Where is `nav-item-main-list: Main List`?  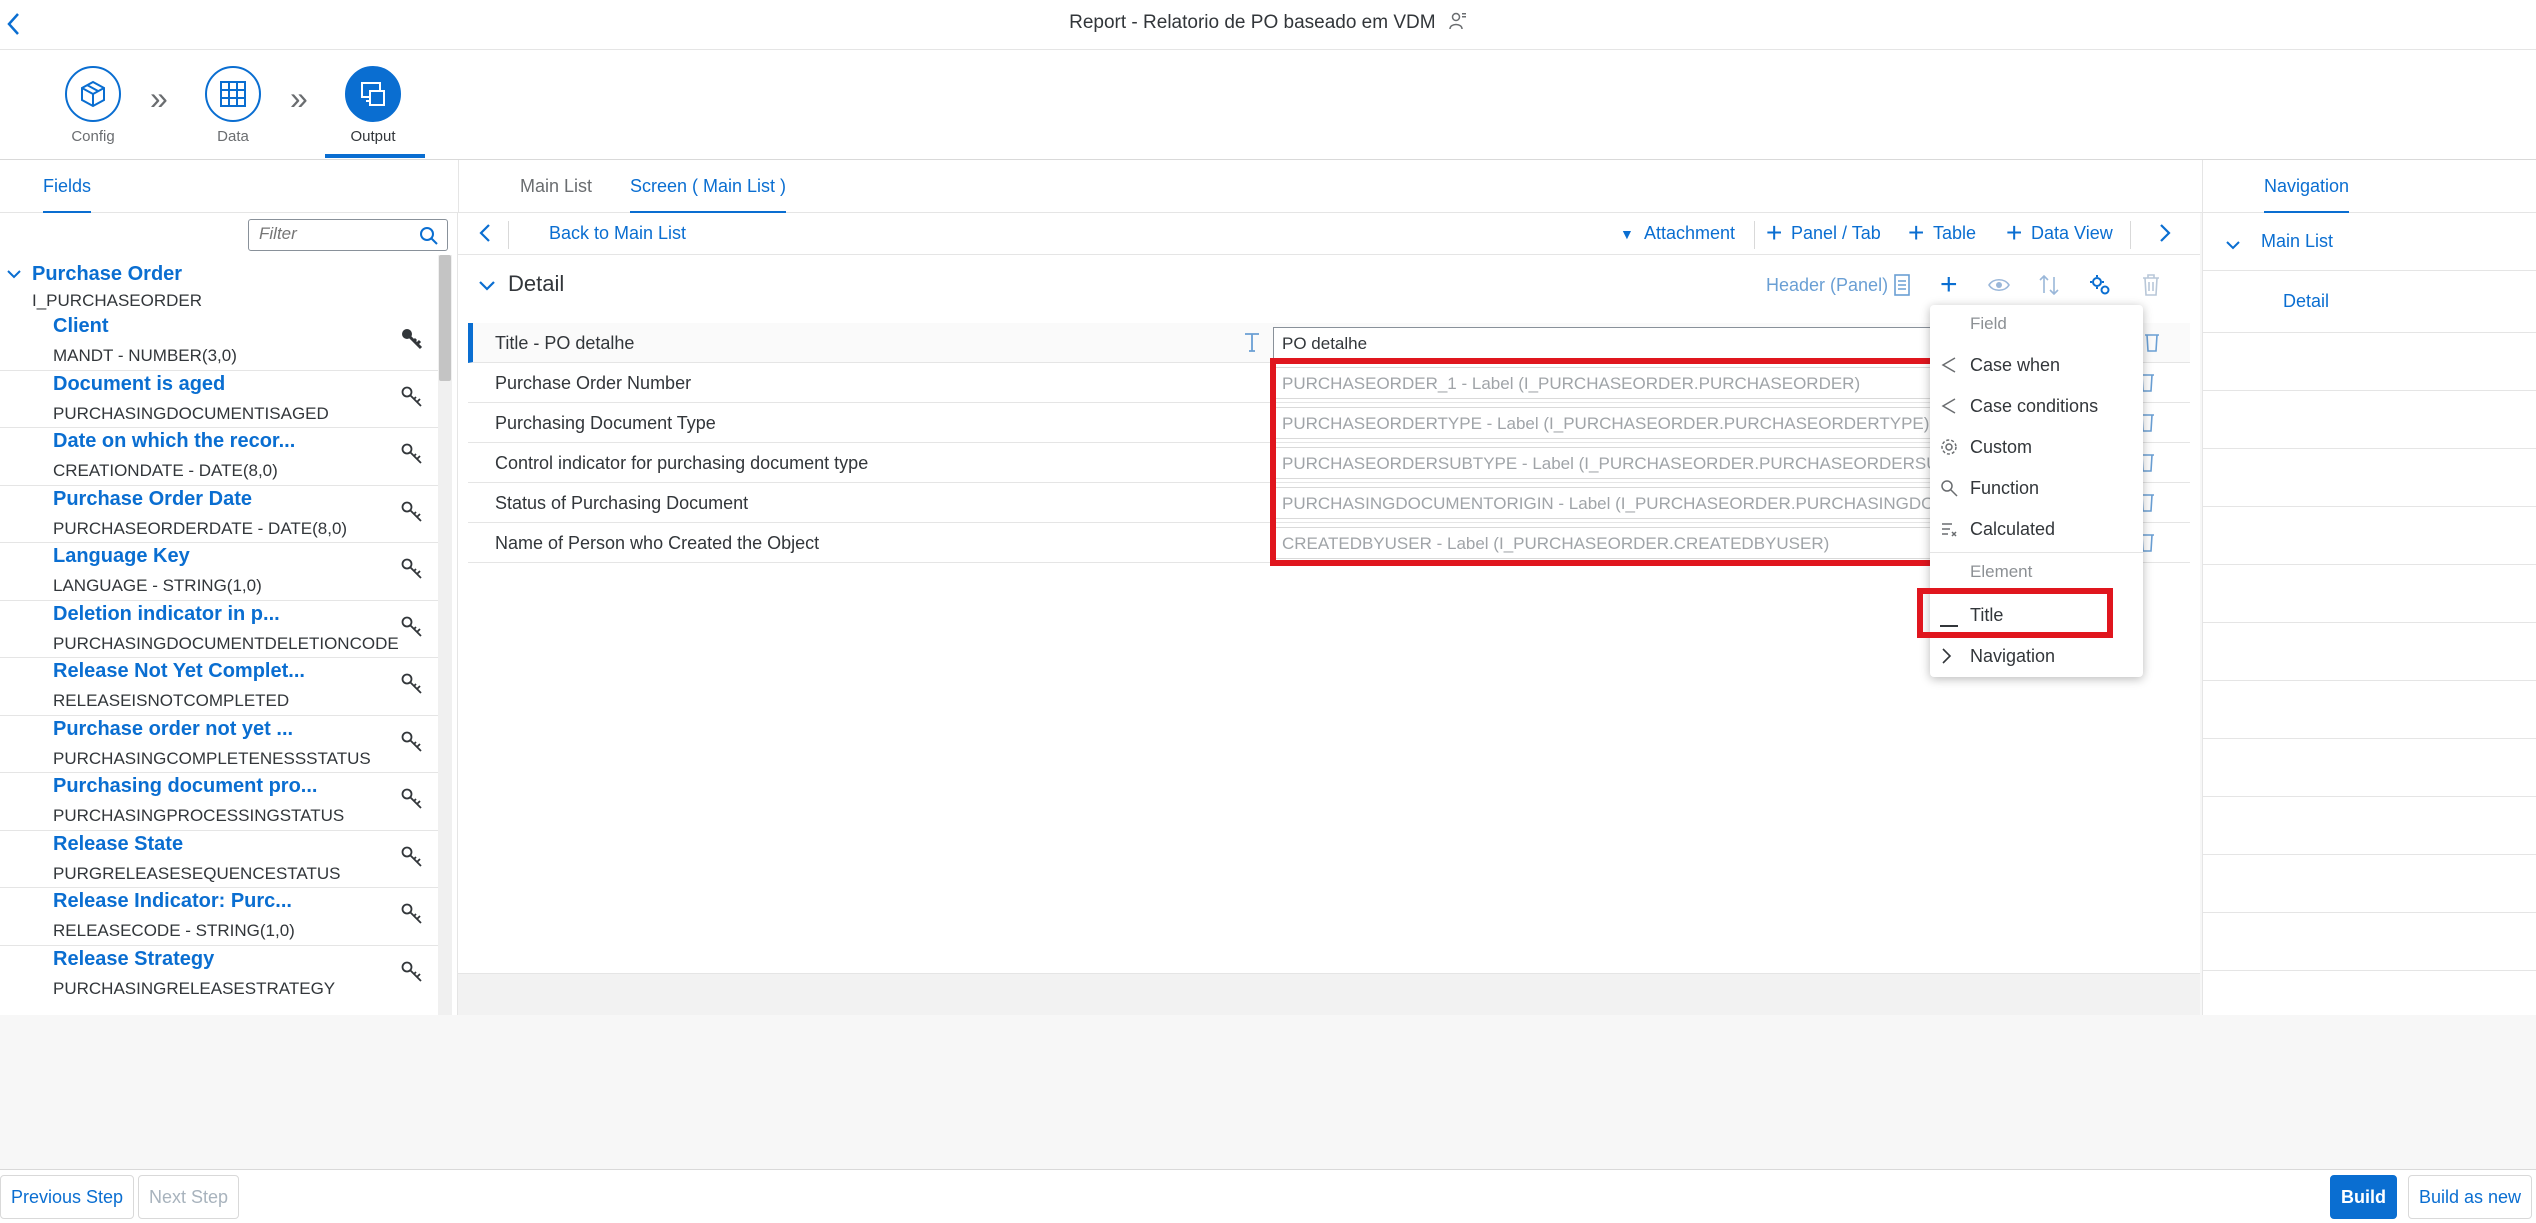 nav-item-main-list: Main List is located at coordinates (2369, 242).